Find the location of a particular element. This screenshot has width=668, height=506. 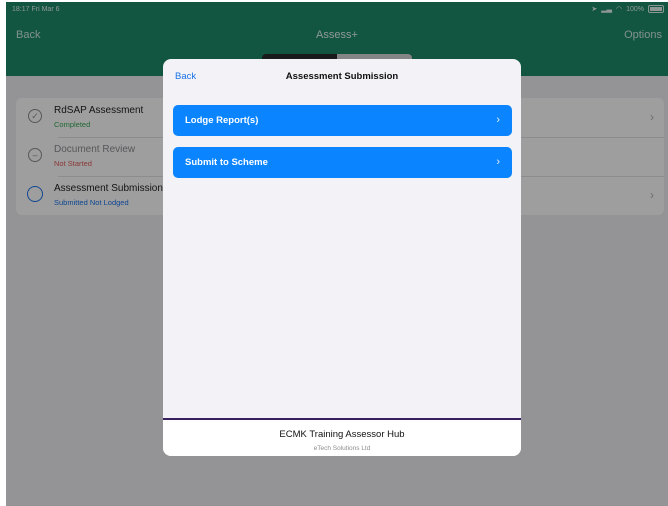

submit-to-scheme-button: Submit to Scheme › is located at coordinates (342, 162).